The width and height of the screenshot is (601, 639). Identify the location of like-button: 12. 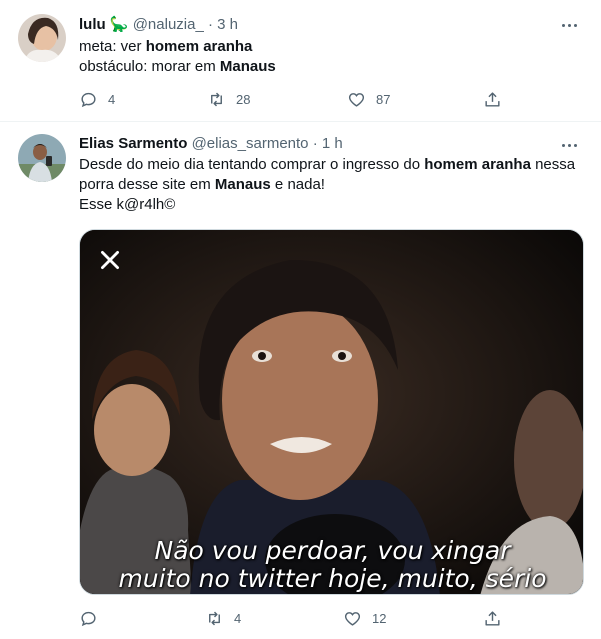
(364, 618).